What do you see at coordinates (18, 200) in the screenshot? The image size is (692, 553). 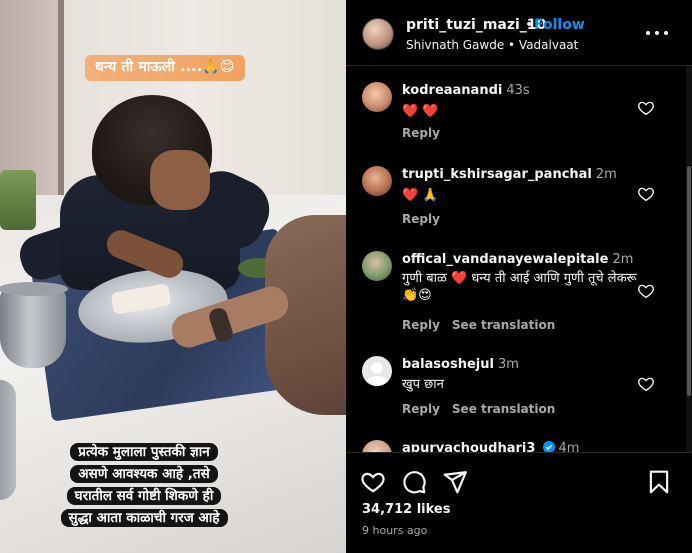 I see `media-tray` at bounding box center [18, 200].